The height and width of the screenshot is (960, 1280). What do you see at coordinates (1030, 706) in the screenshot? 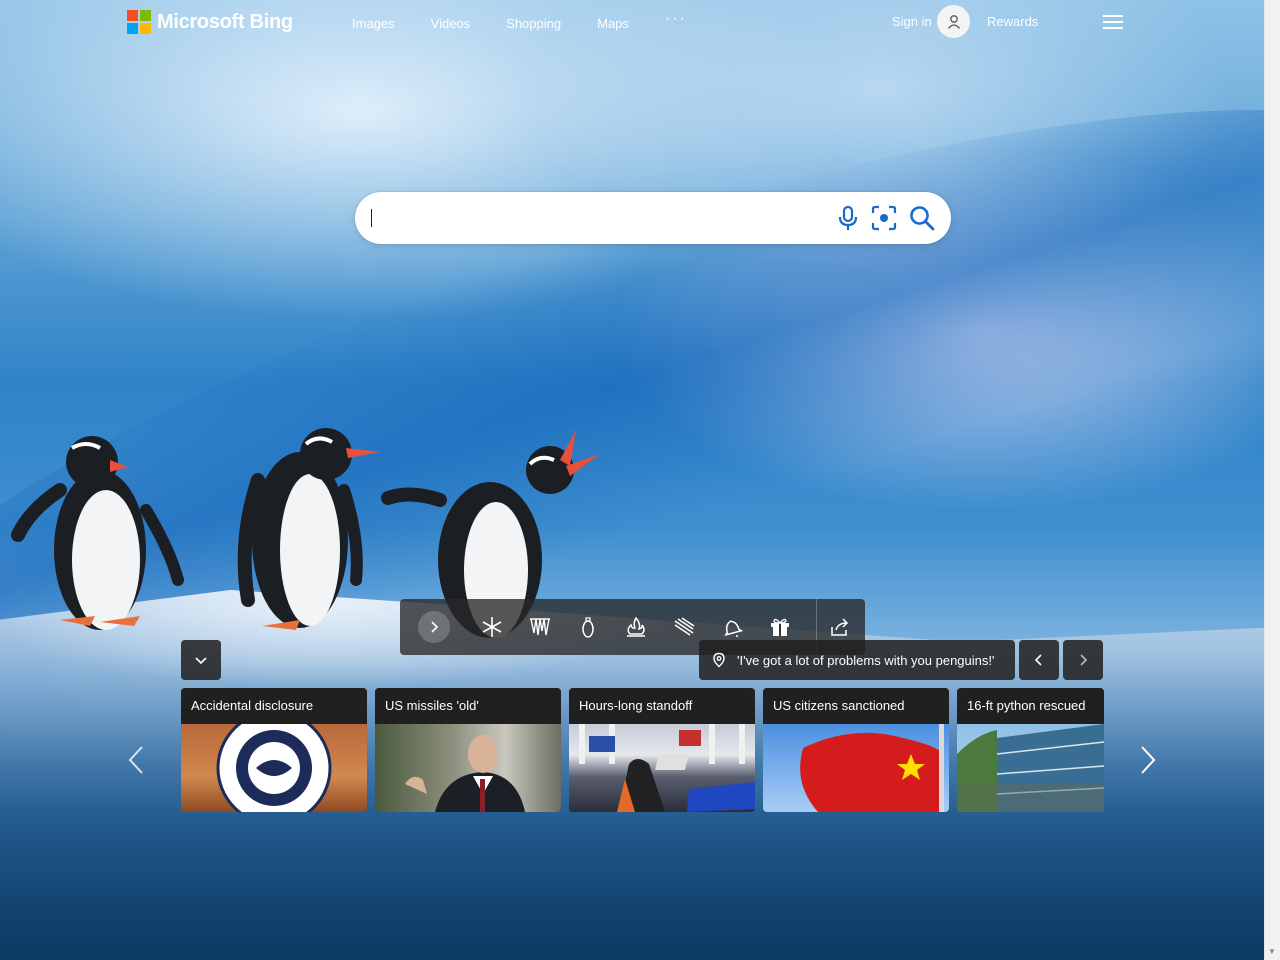
I see `news-card-title: 16-ft python rescued` at bounding box center [1030, 706].